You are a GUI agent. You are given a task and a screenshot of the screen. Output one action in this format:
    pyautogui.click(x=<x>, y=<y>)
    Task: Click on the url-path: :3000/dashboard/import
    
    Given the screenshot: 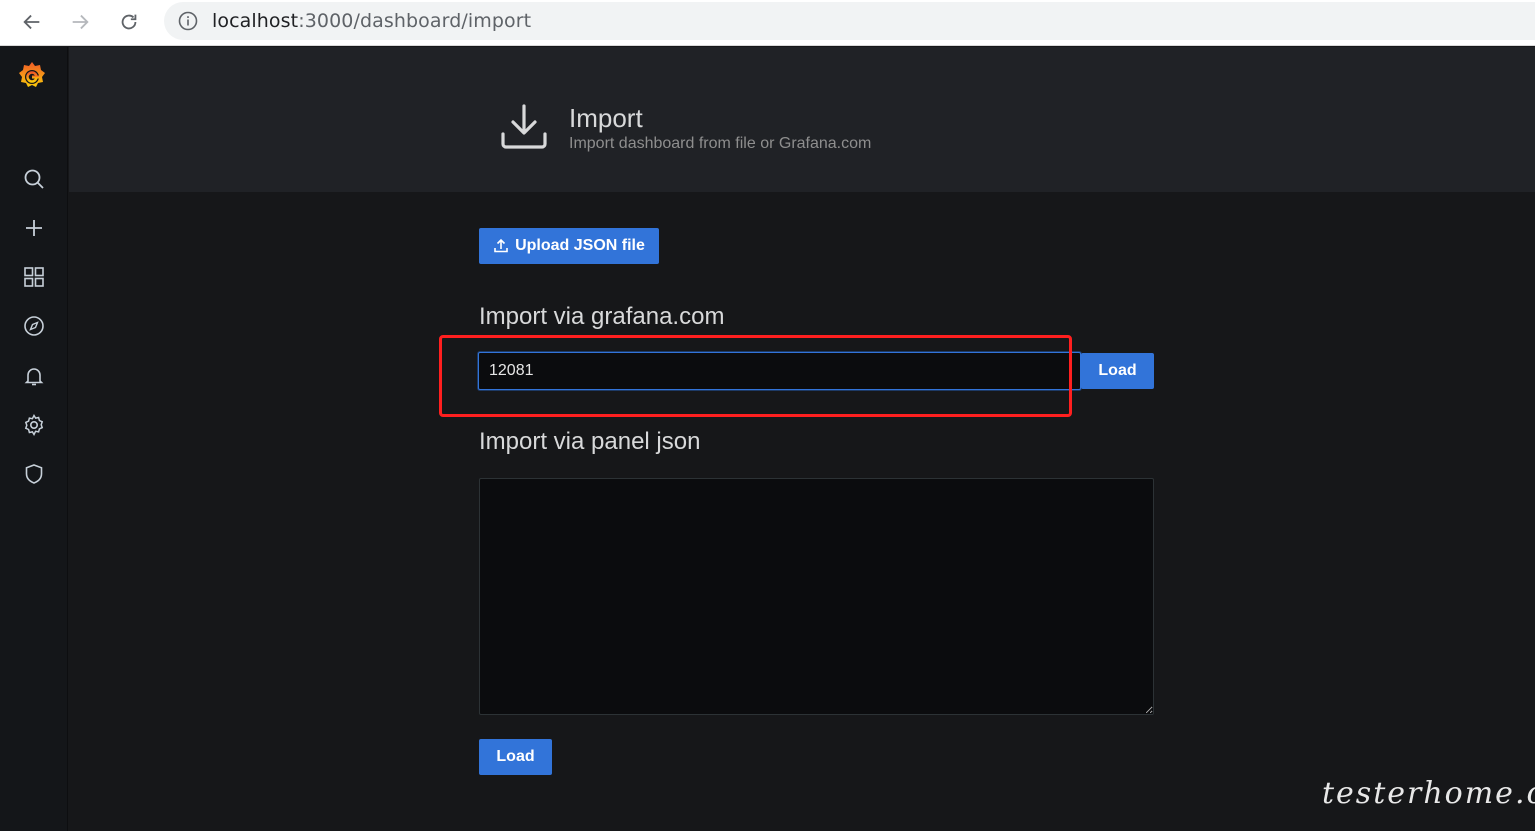 What is the action you would take?
    pyautogui.click(x=415, y=21)
    